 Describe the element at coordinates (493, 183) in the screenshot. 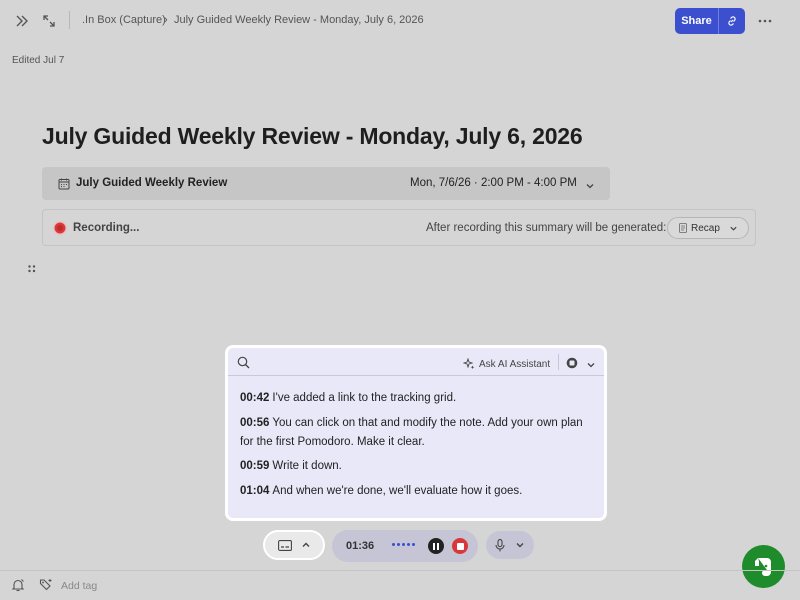

I see `event-time: Mon, 7/6/26 · 2:00 PM - 4:00 PM` at that location.